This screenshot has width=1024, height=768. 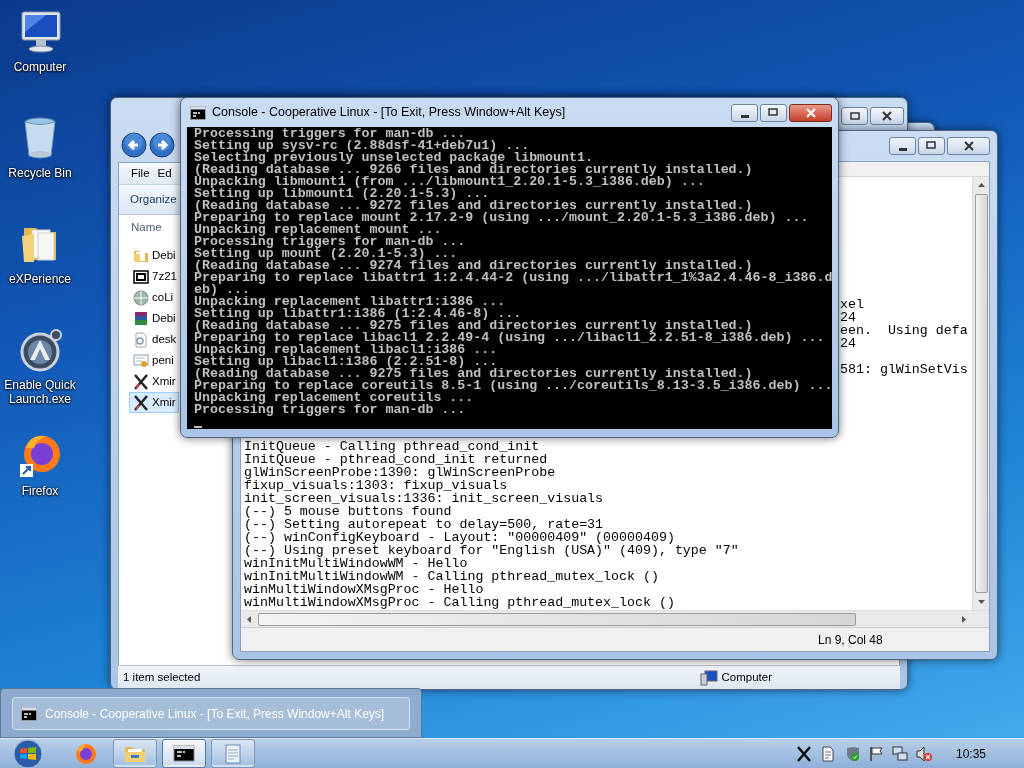 I want to click on toolbar-button: Organize, so click(x=153, y=199).